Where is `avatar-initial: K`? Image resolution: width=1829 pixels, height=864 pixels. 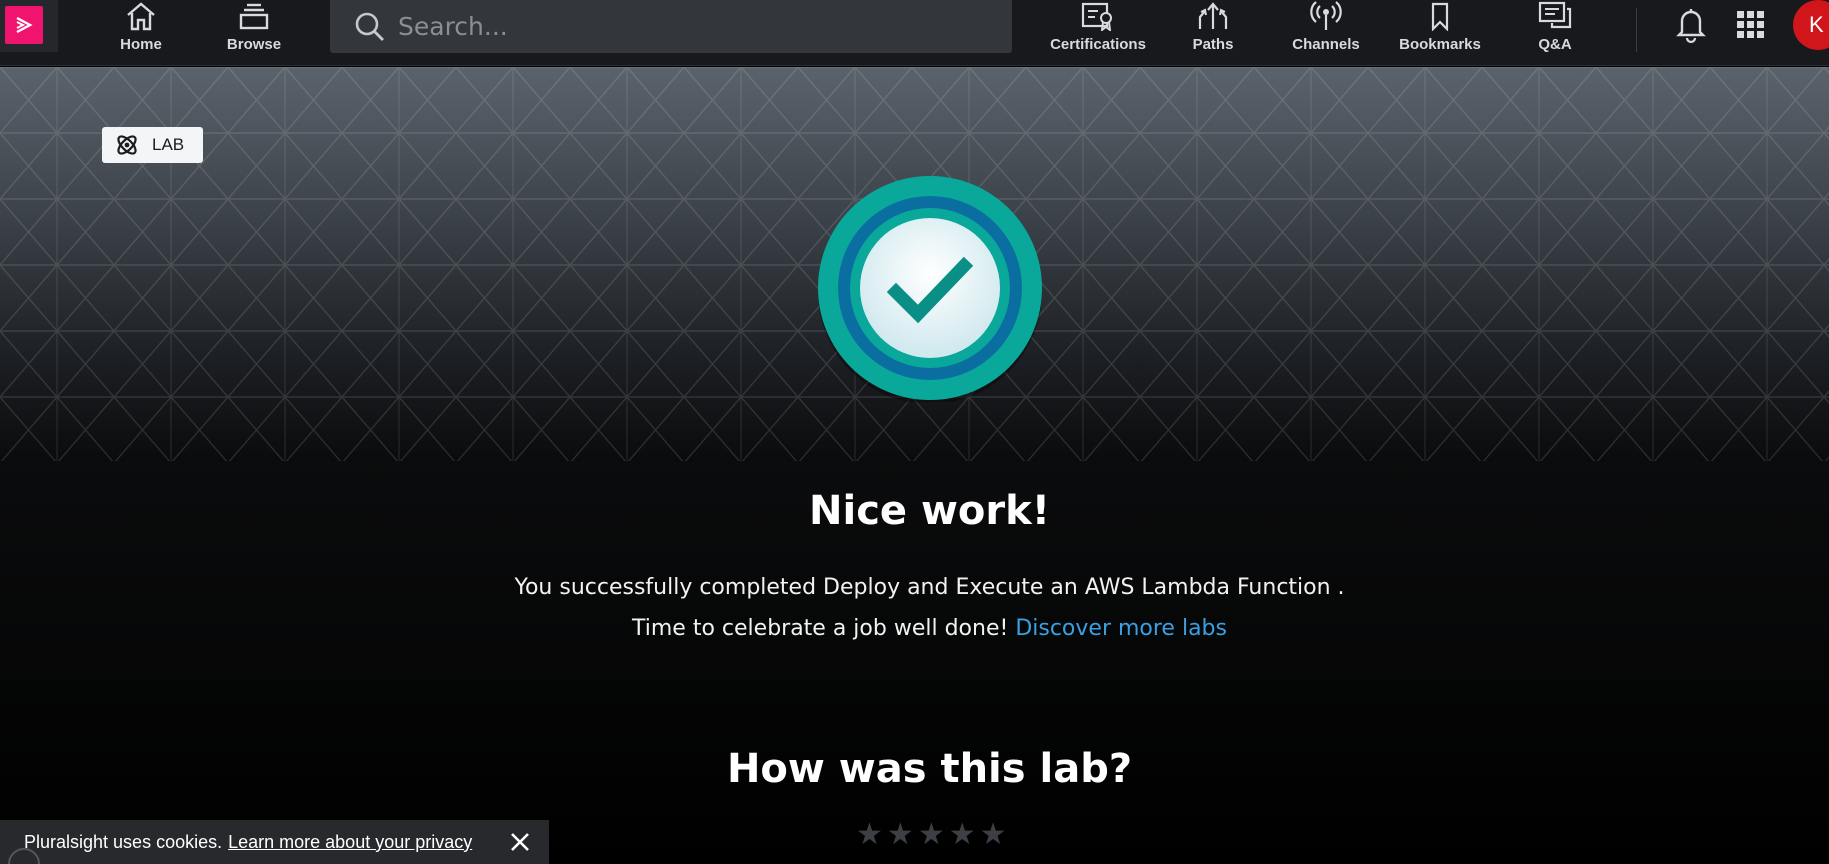
avatar-initial: K is located at coordinates (1816, 24).